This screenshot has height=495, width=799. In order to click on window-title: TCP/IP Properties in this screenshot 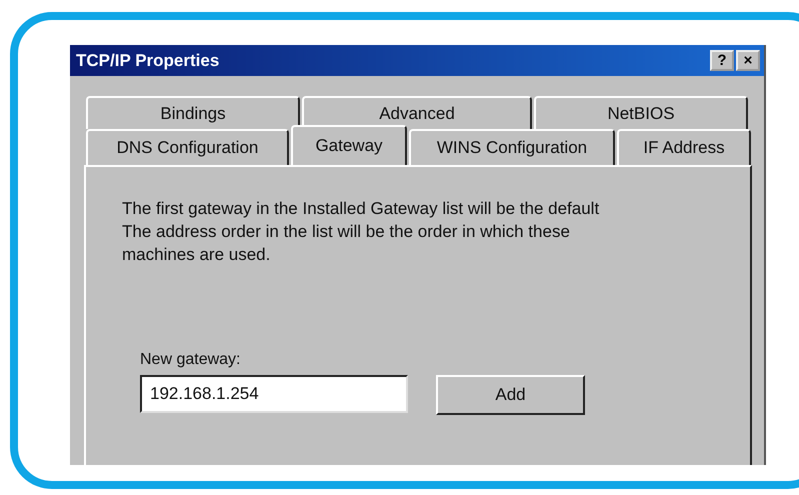, I will do `click(148, 60)`.